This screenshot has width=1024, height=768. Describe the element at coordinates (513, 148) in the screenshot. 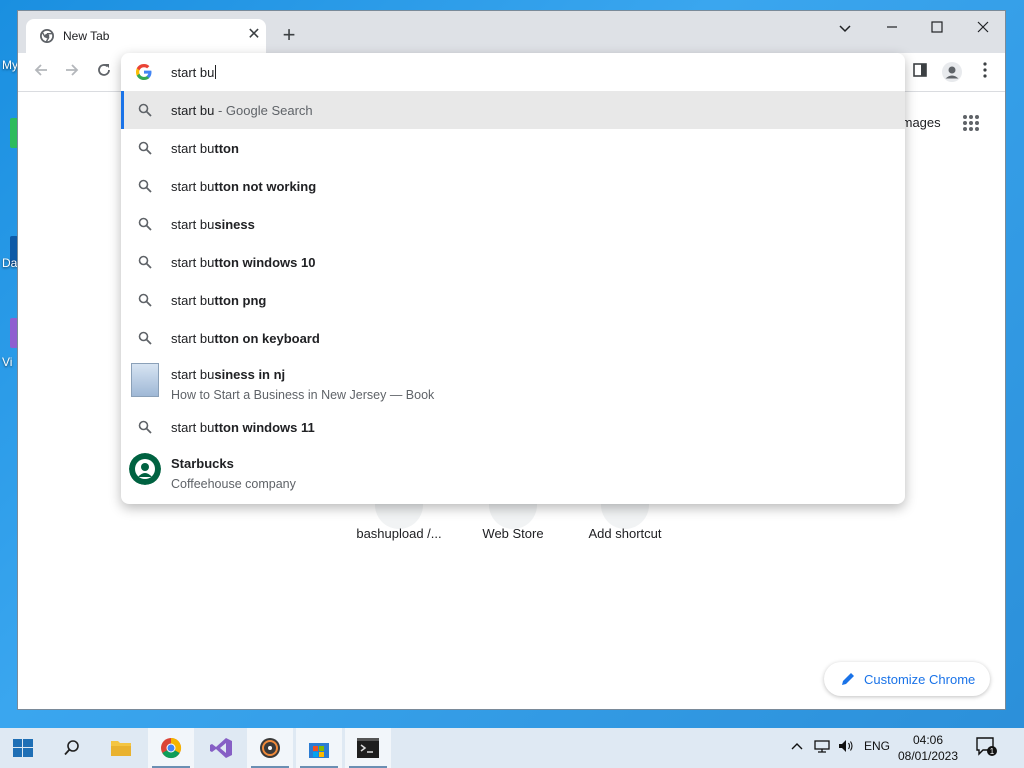

I see `omnibox-suggestion: start button` at that location.